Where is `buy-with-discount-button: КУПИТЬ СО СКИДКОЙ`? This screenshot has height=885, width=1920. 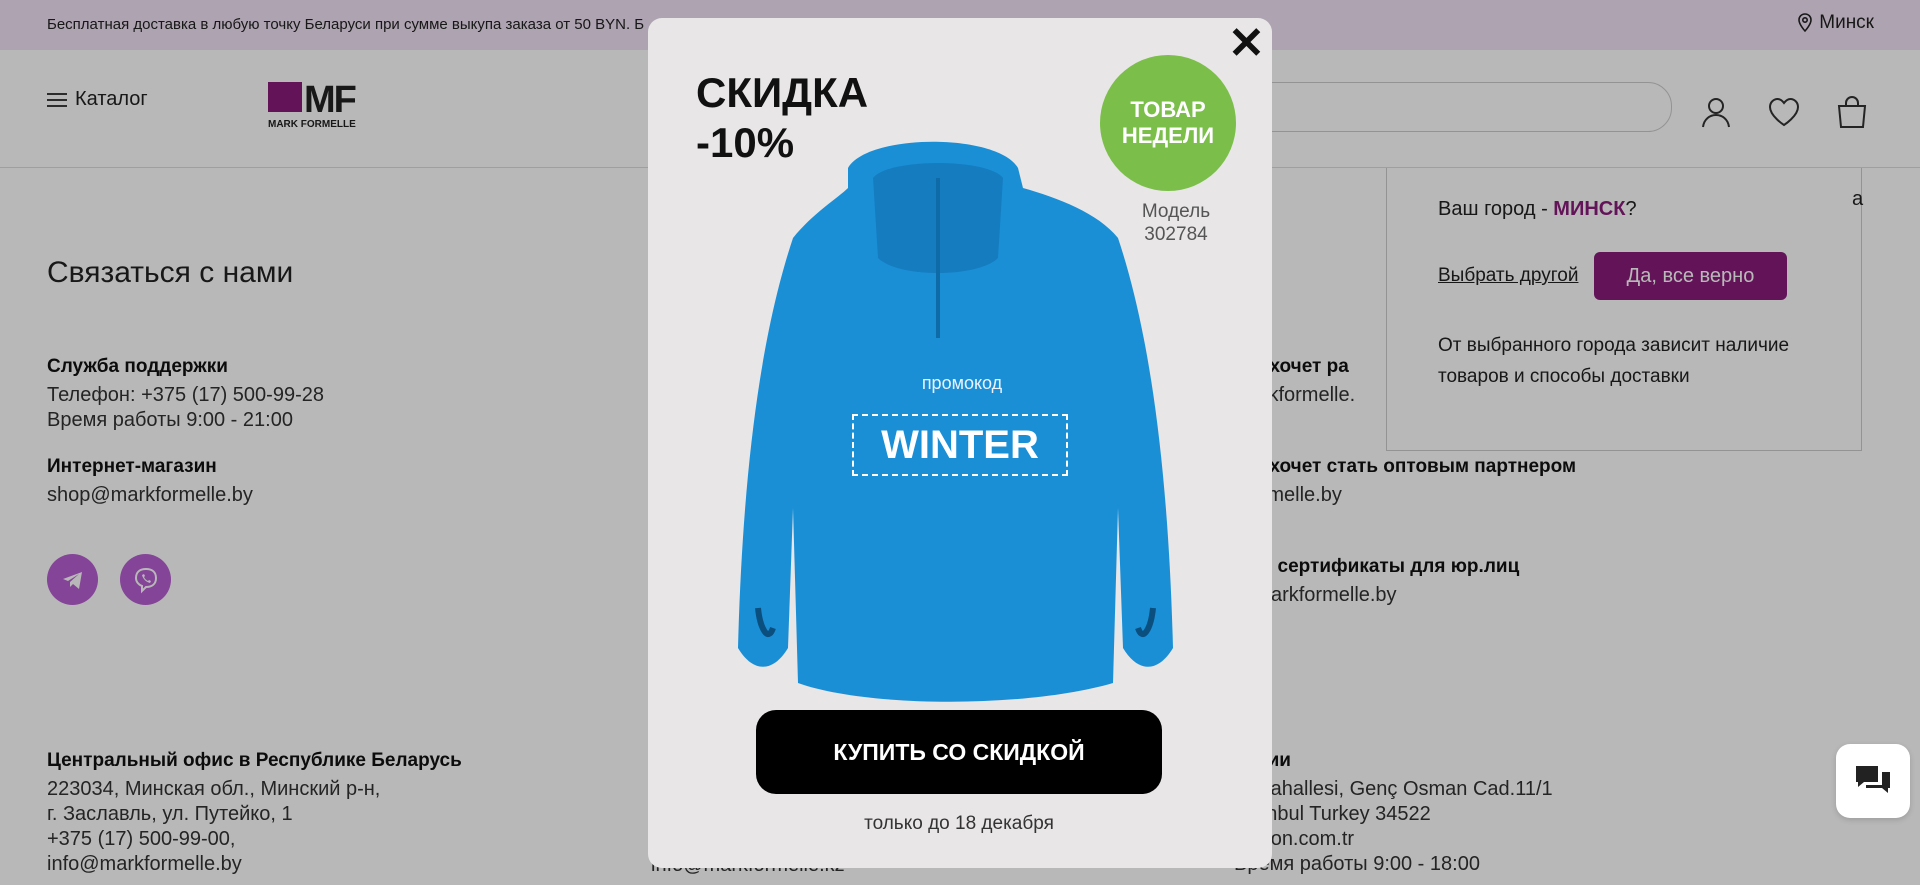
buy-with-discount-button: КУПИТЬ СО СКИДКОЙ is located at coordinates (959, 752).